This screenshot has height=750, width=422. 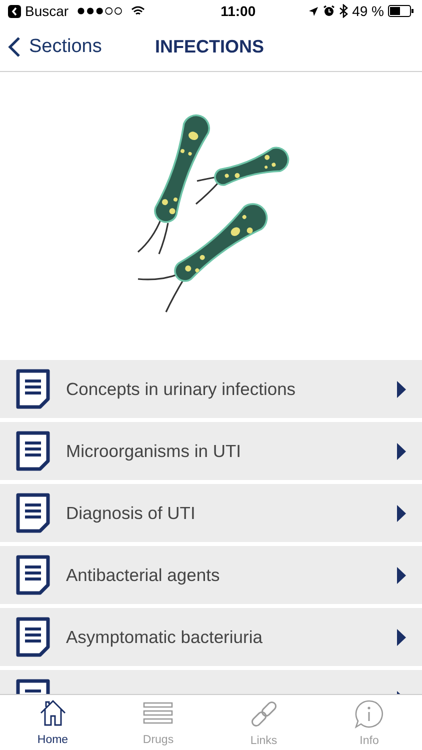 I want to click on section-row: Antibacterial agents, so click(x=211, y=575).